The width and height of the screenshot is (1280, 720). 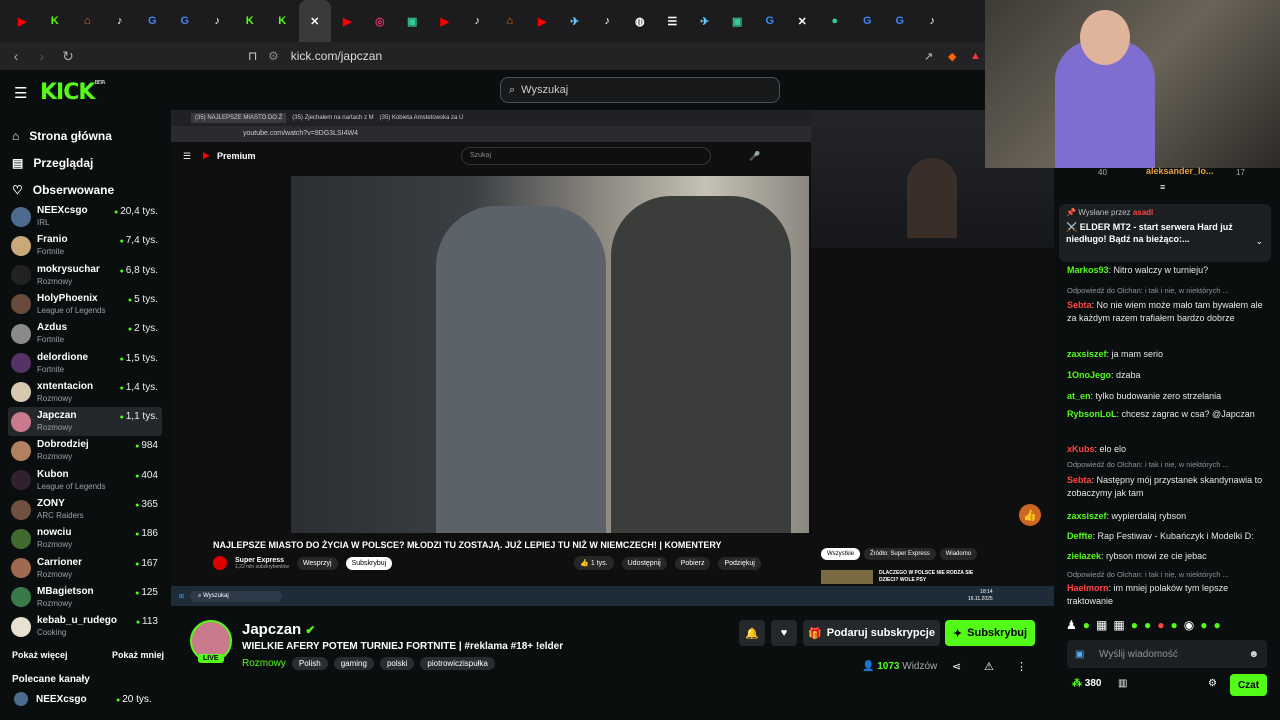 I want to click on sidebar-channel-azdus: AzdusFortnite 2 tys., so click(x=85, y=333).